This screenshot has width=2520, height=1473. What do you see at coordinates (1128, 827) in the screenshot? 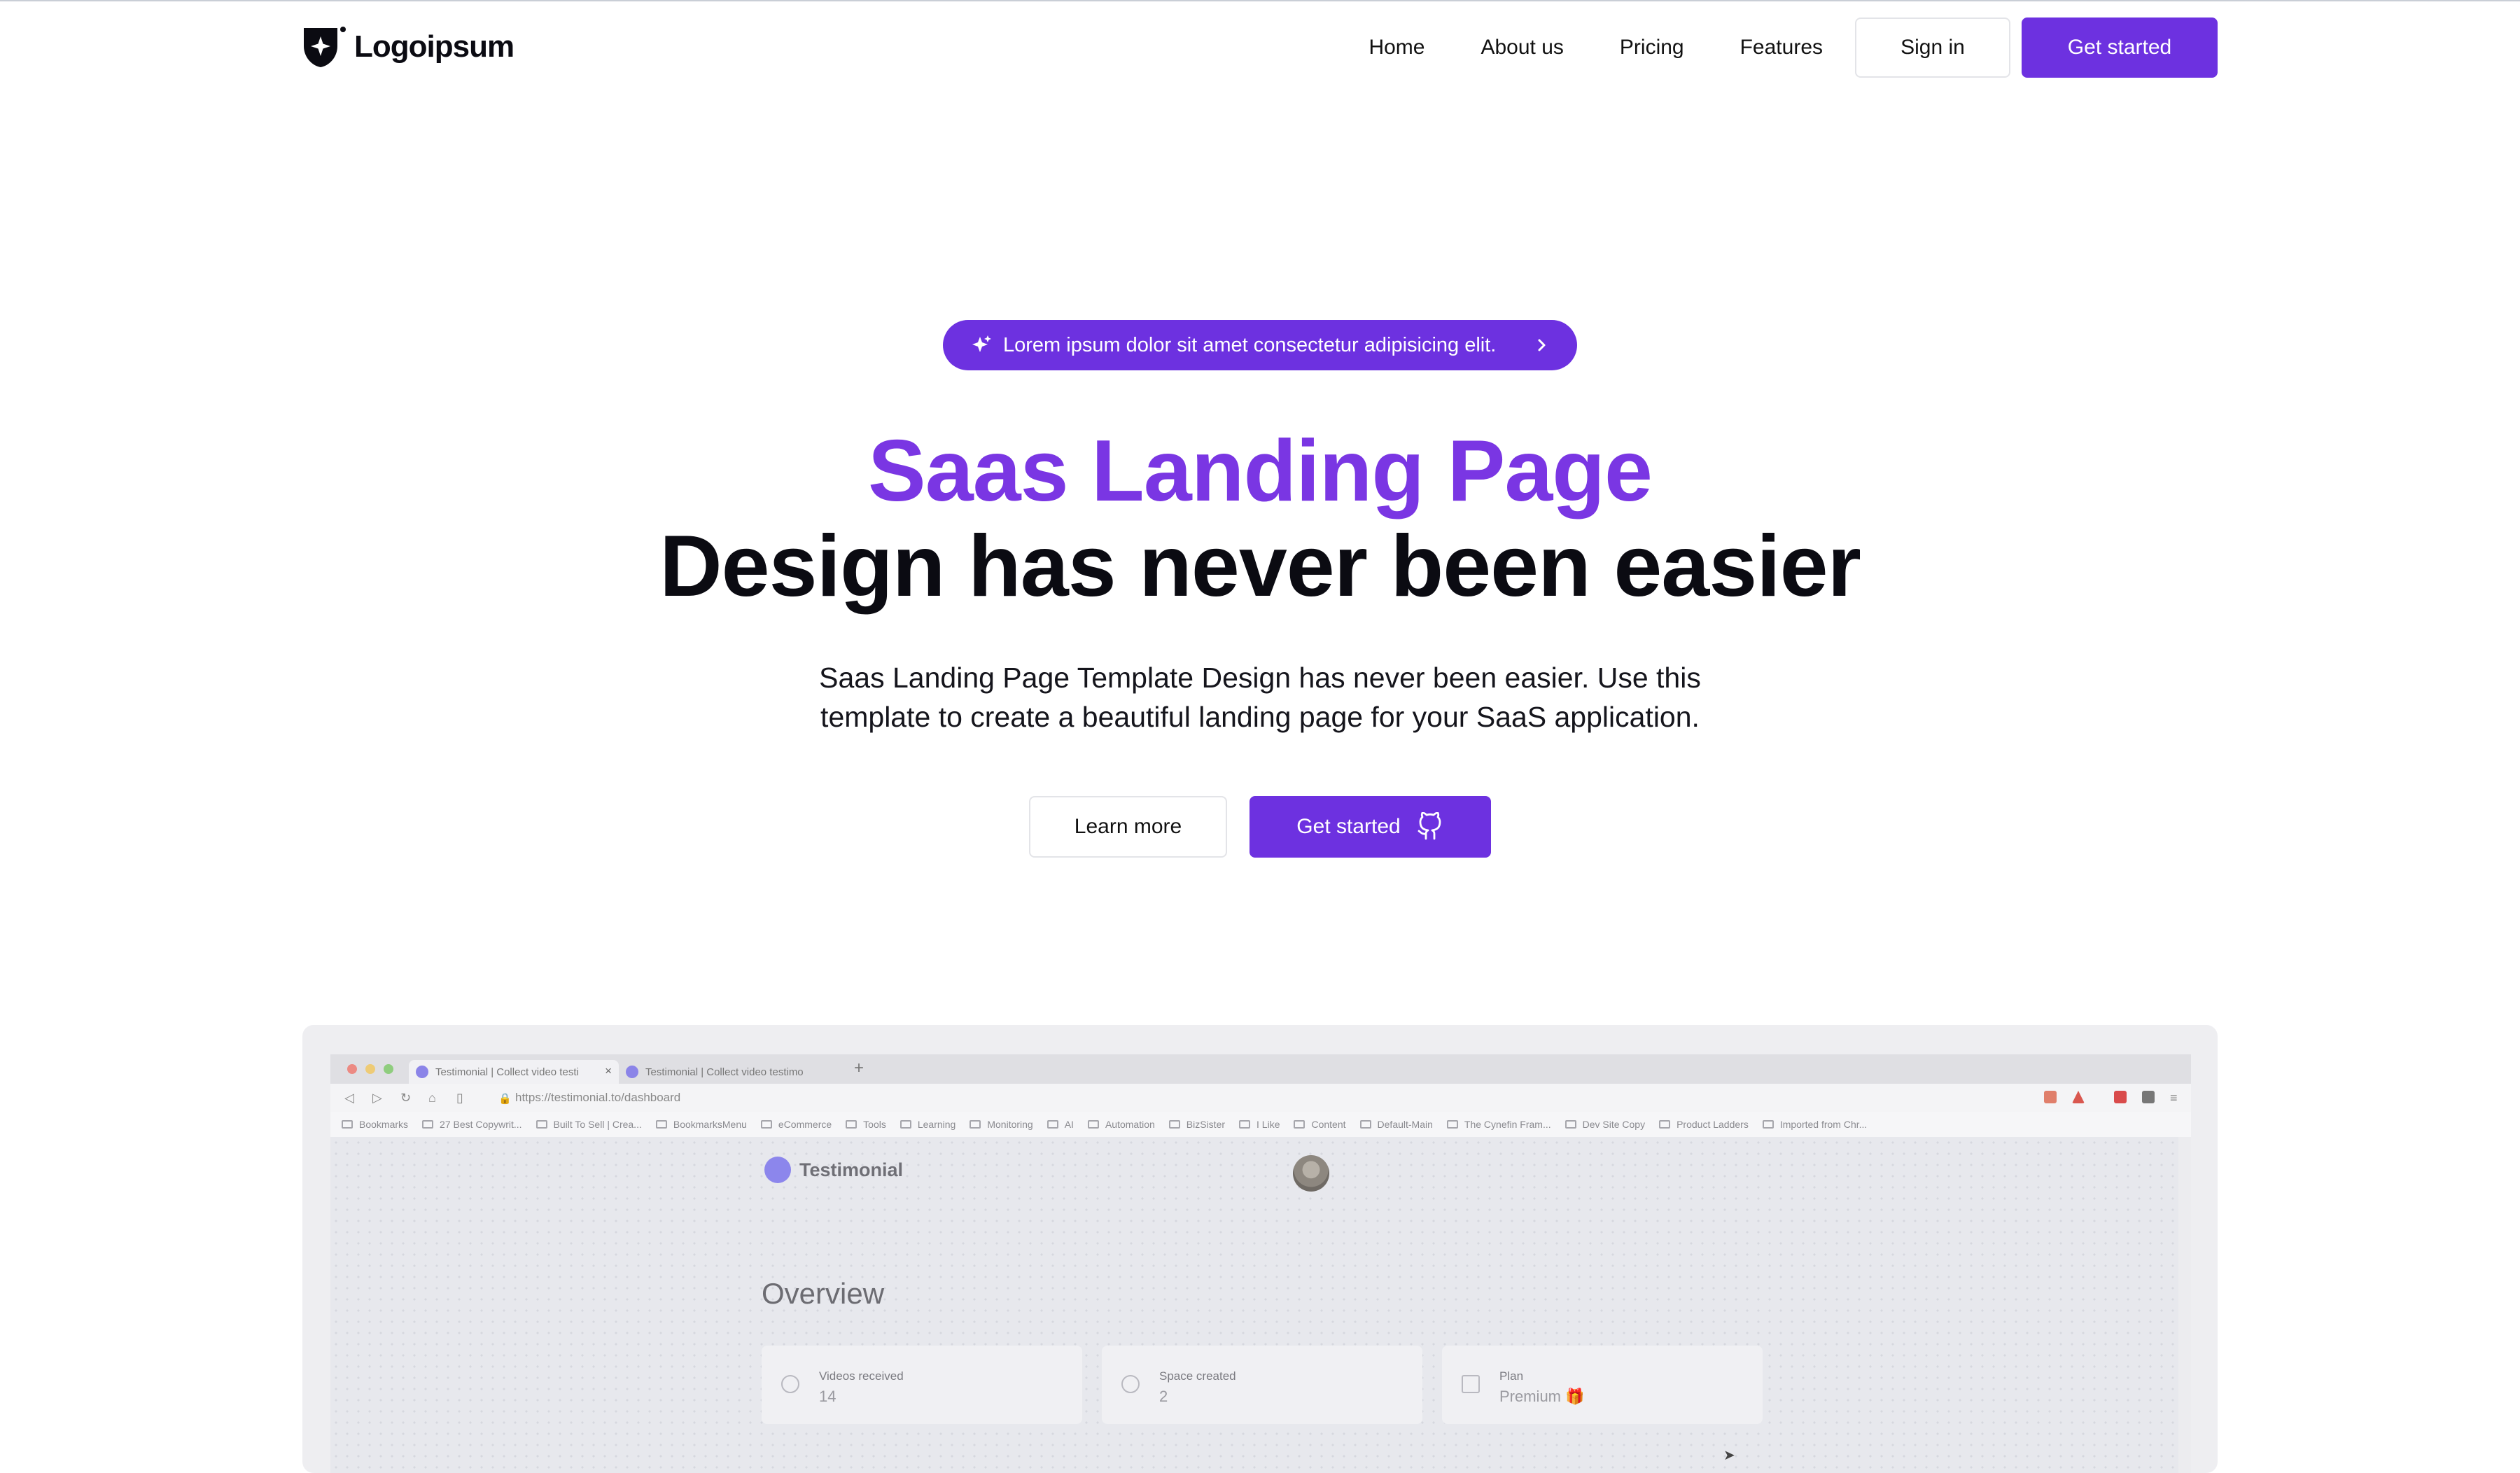
I see `learn-more-button: Learn more` at bounding box center [1128, 827].